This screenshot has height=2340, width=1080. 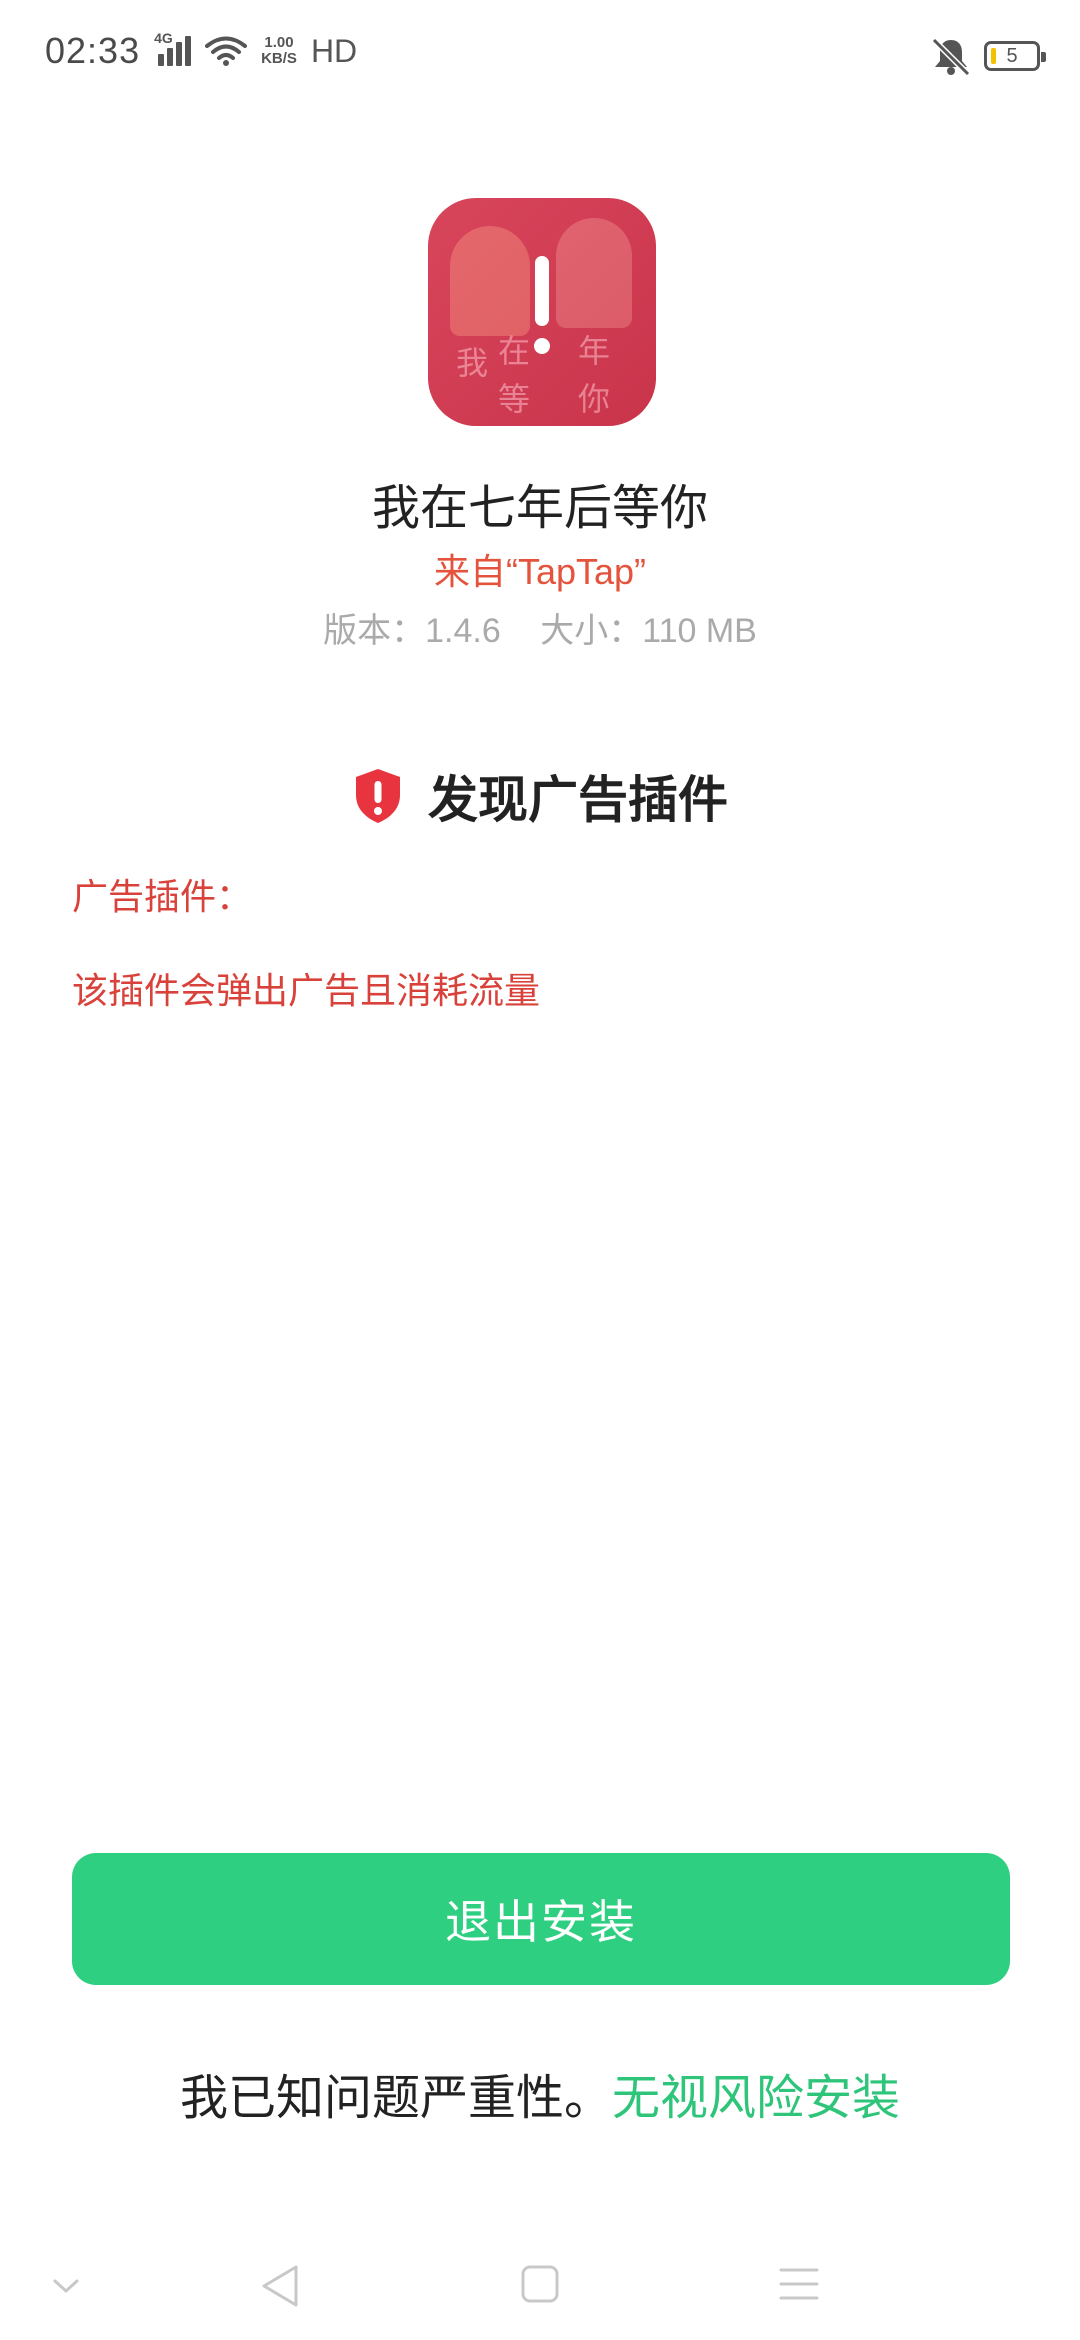 I want to click on back-icon, so click(x=280, y=2286).